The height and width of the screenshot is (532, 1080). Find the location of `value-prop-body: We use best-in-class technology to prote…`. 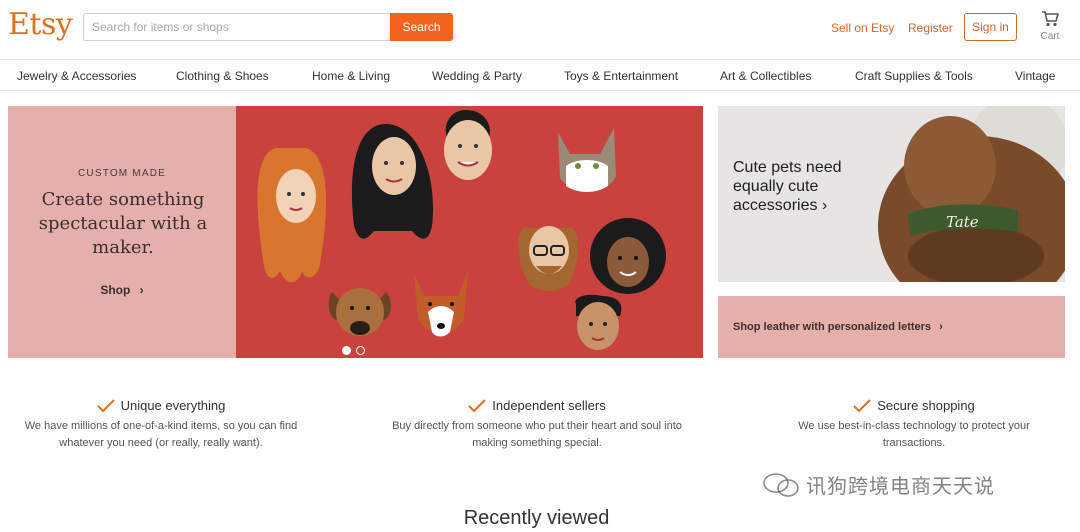

value-prop-body: We use best-in-class technology to prote… is located at coordinates (914, 434).